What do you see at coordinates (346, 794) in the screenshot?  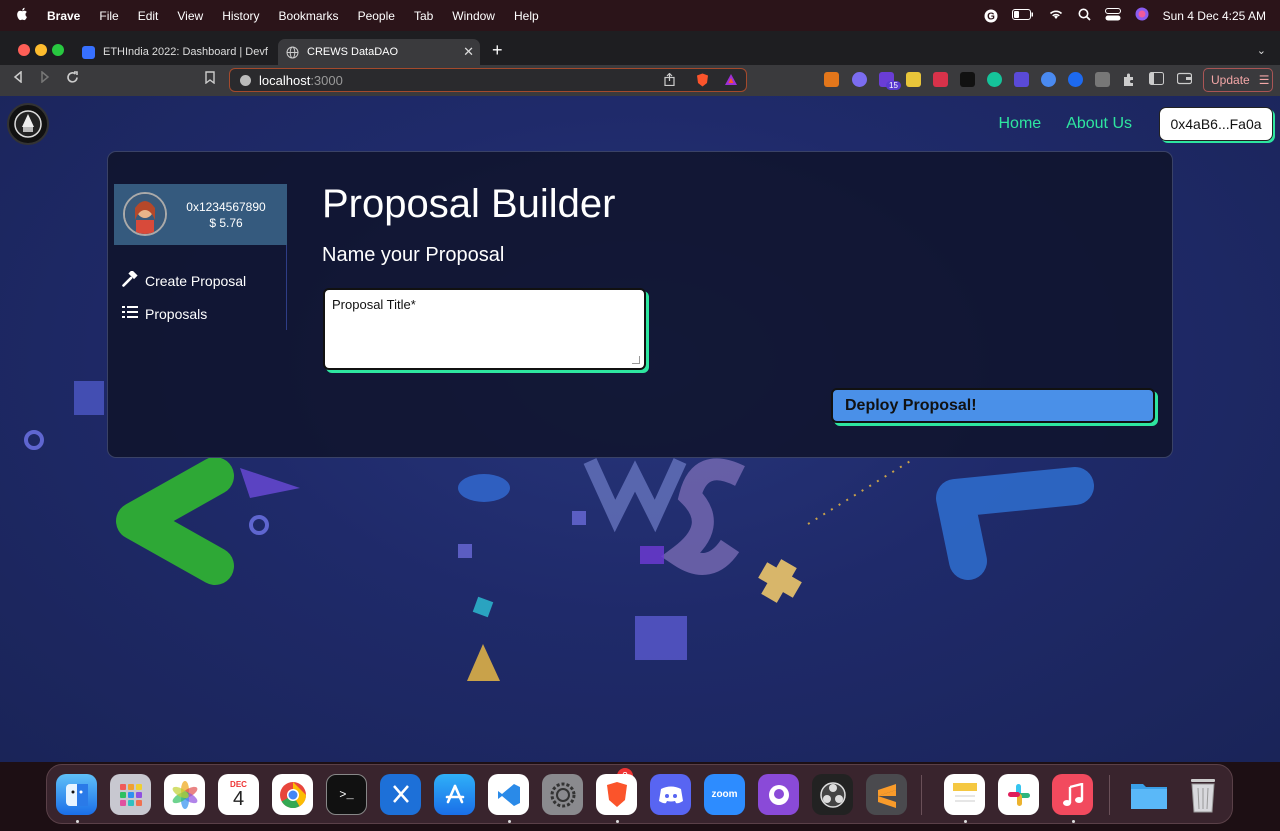 I see `terminal-icon: >_` at bounding box center [346, 794].